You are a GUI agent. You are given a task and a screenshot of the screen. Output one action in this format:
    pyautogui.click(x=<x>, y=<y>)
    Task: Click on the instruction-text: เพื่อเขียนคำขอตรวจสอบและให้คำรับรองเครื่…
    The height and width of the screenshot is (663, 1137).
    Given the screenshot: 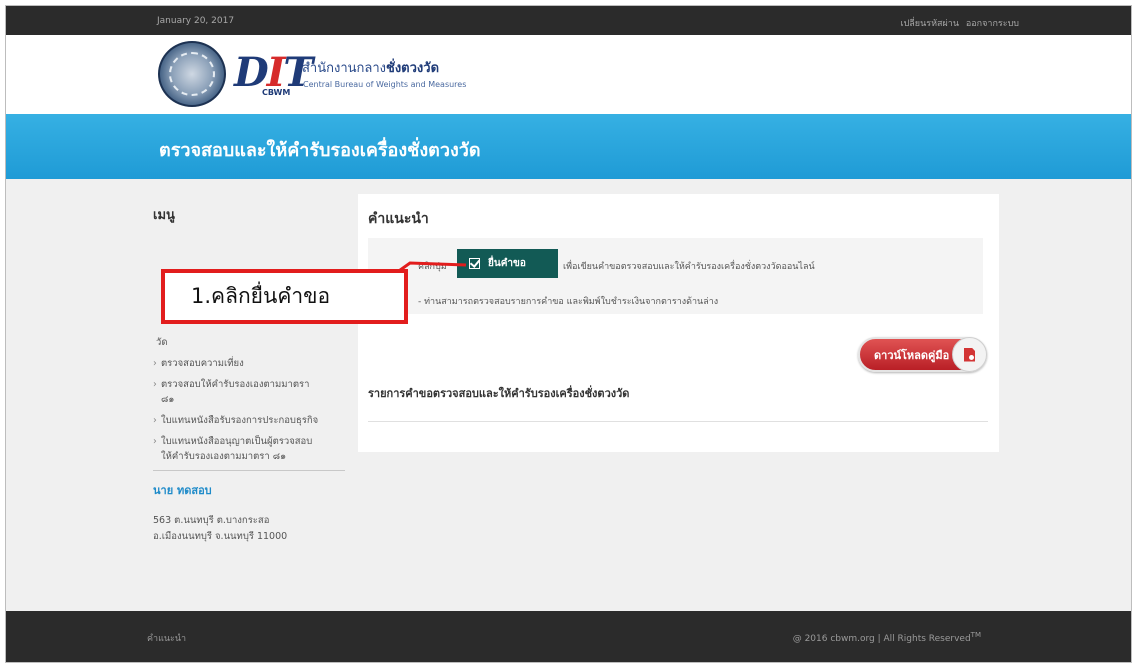 What is the action you would take?
    pyautogui.click(x=689, y=267)
    